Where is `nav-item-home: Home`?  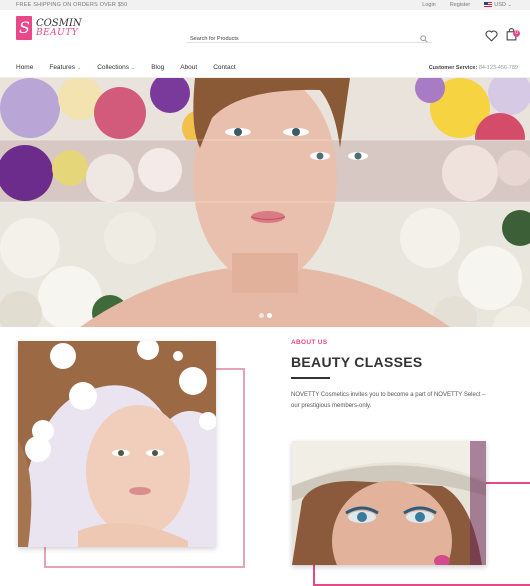 nav-item-home: Home is located at coordinates (24, 67).